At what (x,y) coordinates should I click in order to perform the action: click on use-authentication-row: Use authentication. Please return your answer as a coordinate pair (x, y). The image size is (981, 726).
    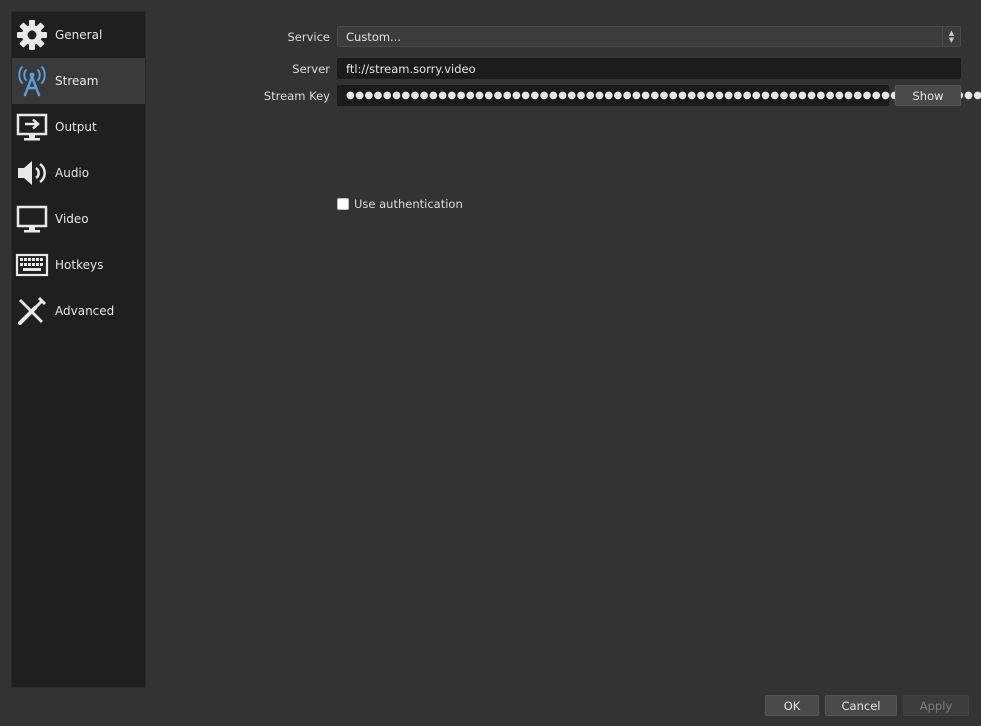
    Looking at the image, I should click on (400, 204).